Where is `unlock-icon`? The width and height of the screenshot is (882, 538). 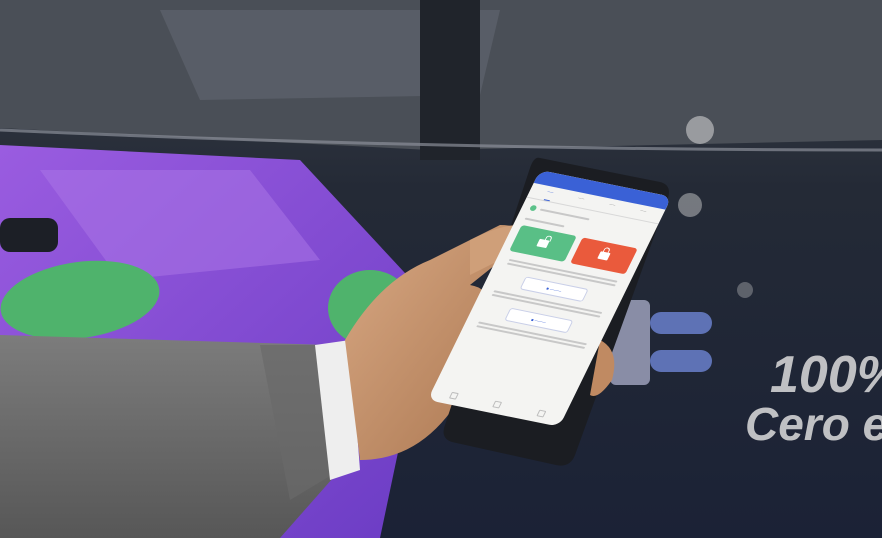
unlock-icon is located at coordinates (543, 243).